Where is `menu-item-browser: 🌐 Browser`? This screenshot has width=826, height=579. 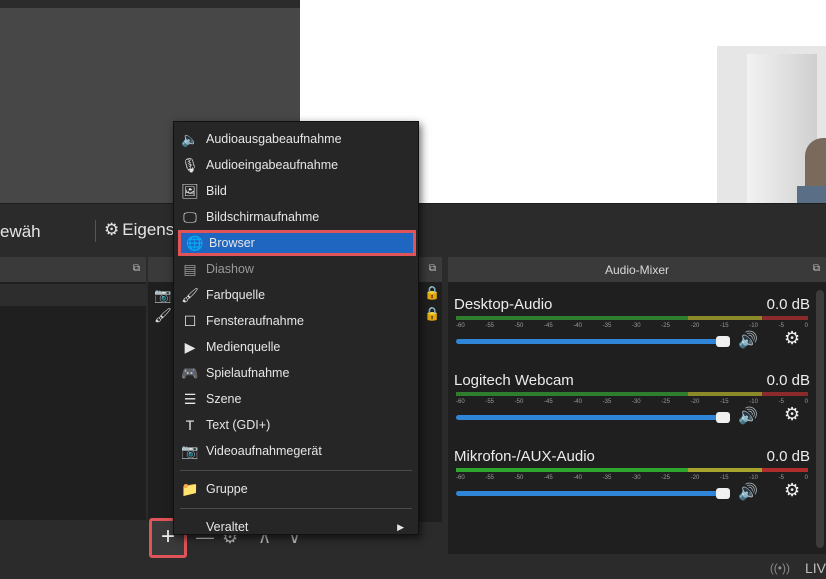
menu-item-browser: 🌐 Browser is located at coordinates (297, 243).